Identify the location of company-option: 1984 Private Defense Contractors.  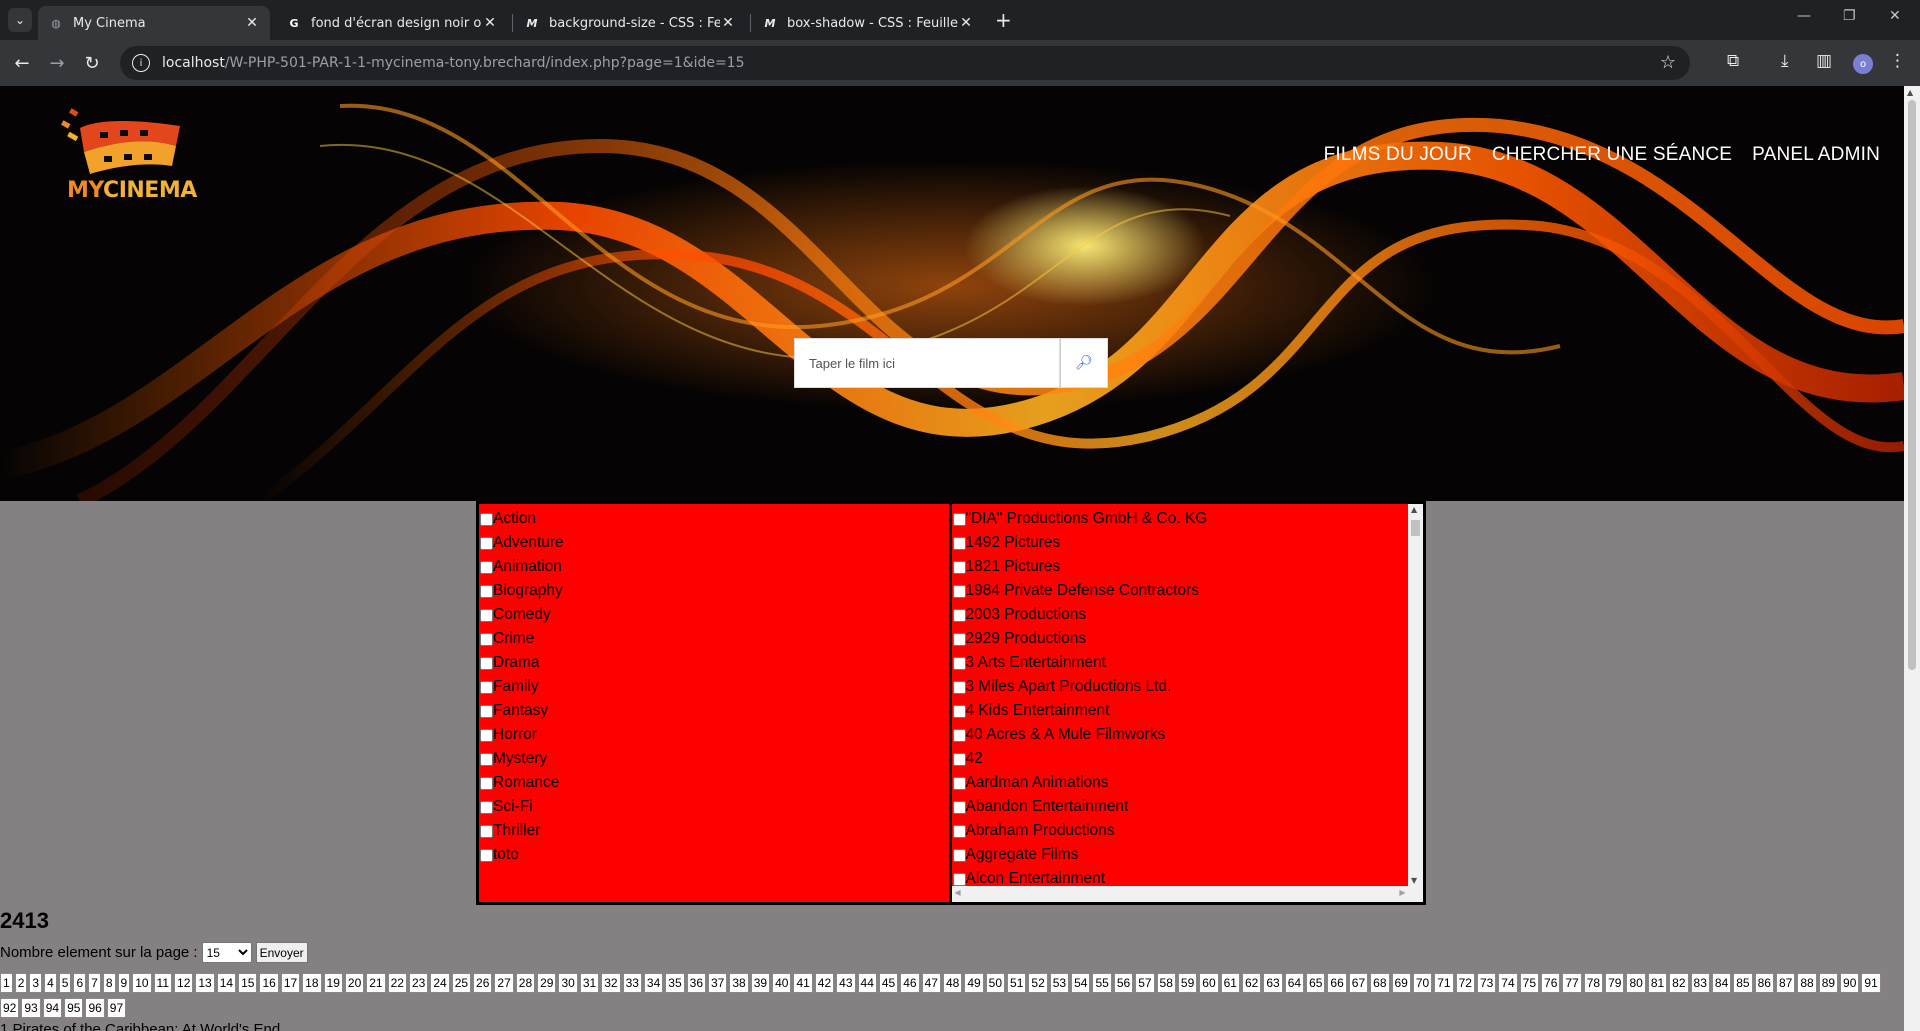
(1188, 591).